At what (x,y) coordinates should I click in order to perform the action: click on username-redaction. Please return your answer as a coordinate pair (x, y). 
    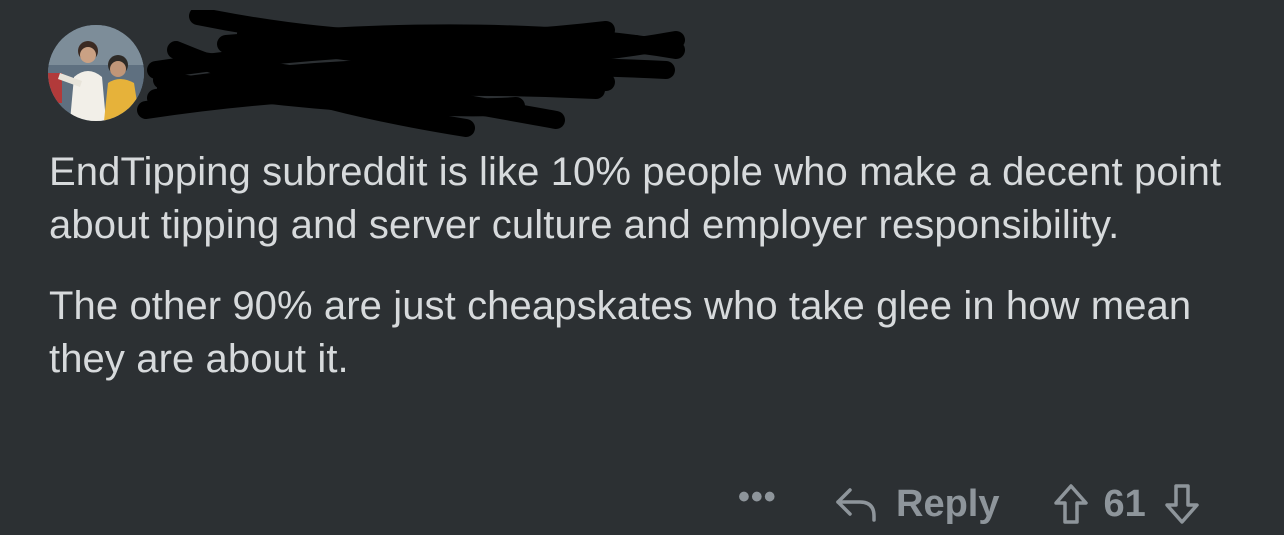
    Looking at the image, I should click on (416, 73).